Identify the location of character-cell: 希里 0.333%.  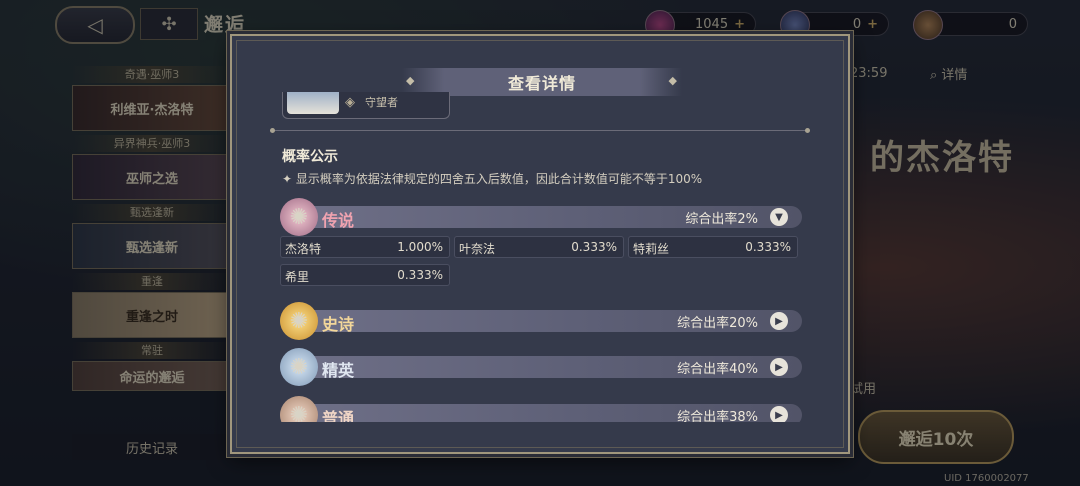
(365, 275).